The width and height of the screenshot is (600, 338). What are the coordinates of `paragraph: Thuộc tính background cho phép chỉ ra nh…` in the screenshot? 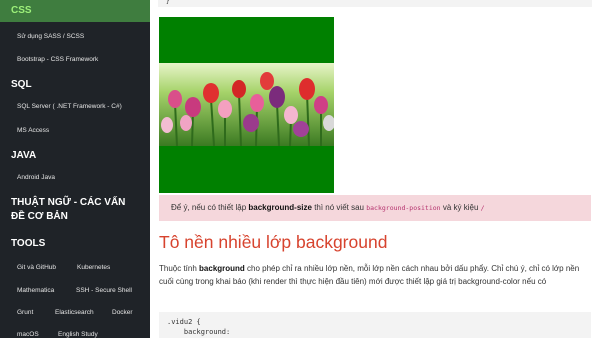 It's located at (375, 275).